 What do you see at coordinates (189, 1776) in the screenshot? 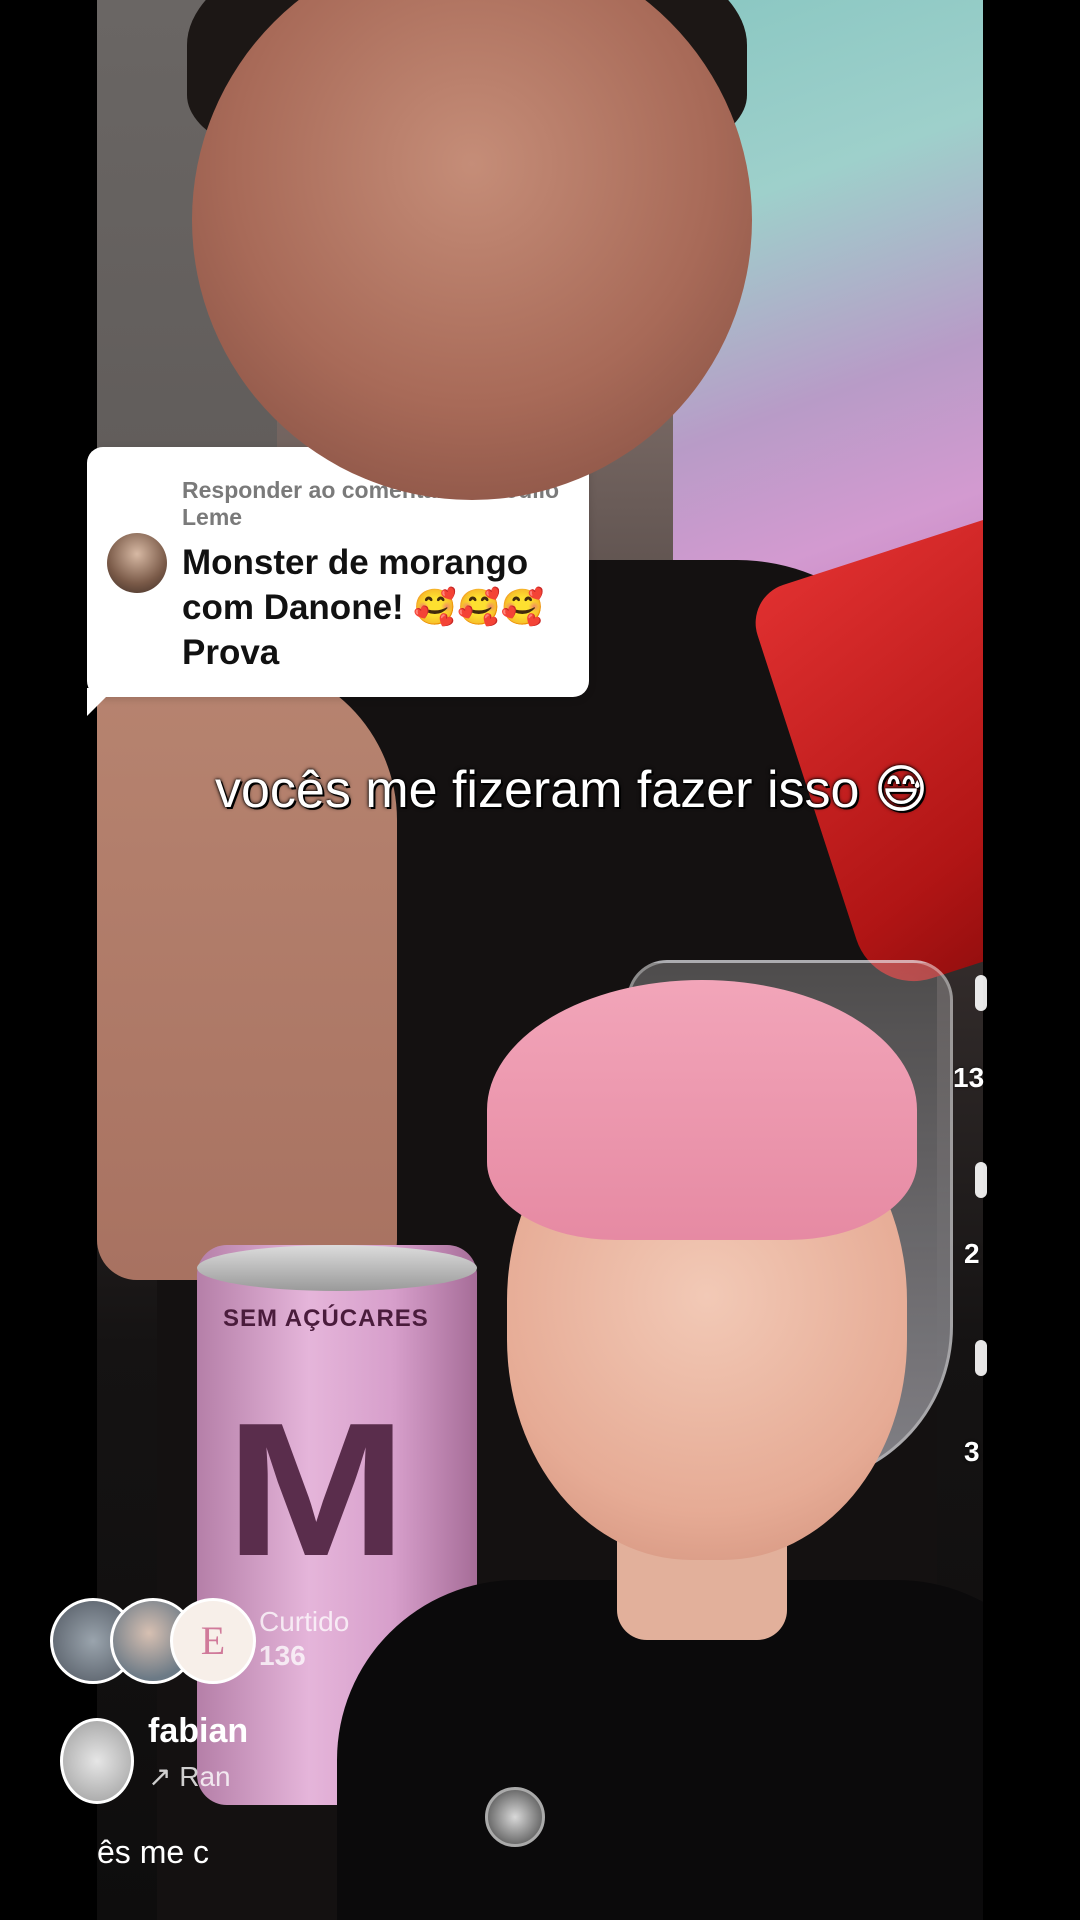
I see `repost-label: ↗ Ran` at bounding box center [189, 1776].